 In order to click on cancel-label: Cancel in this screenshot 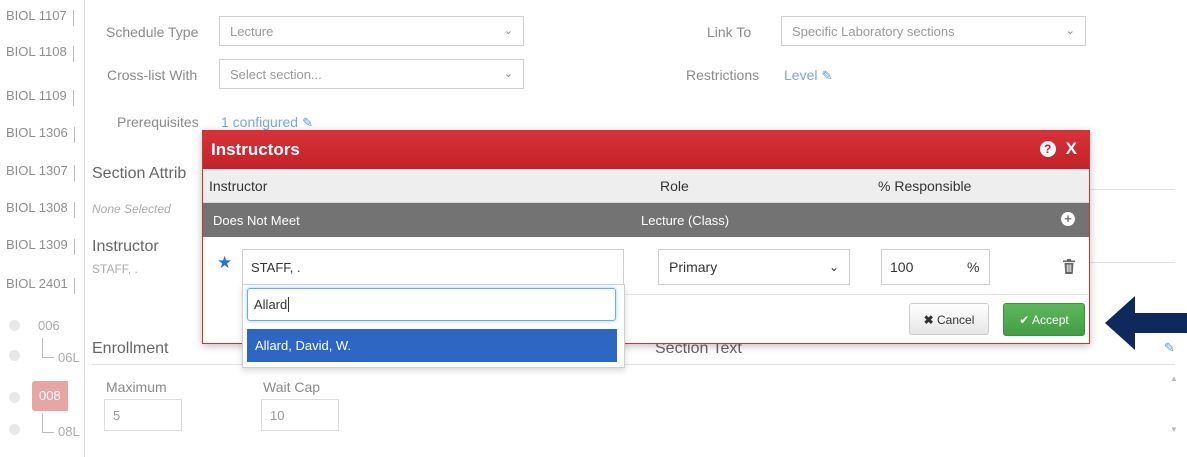, I will do `click(956, 320)`.